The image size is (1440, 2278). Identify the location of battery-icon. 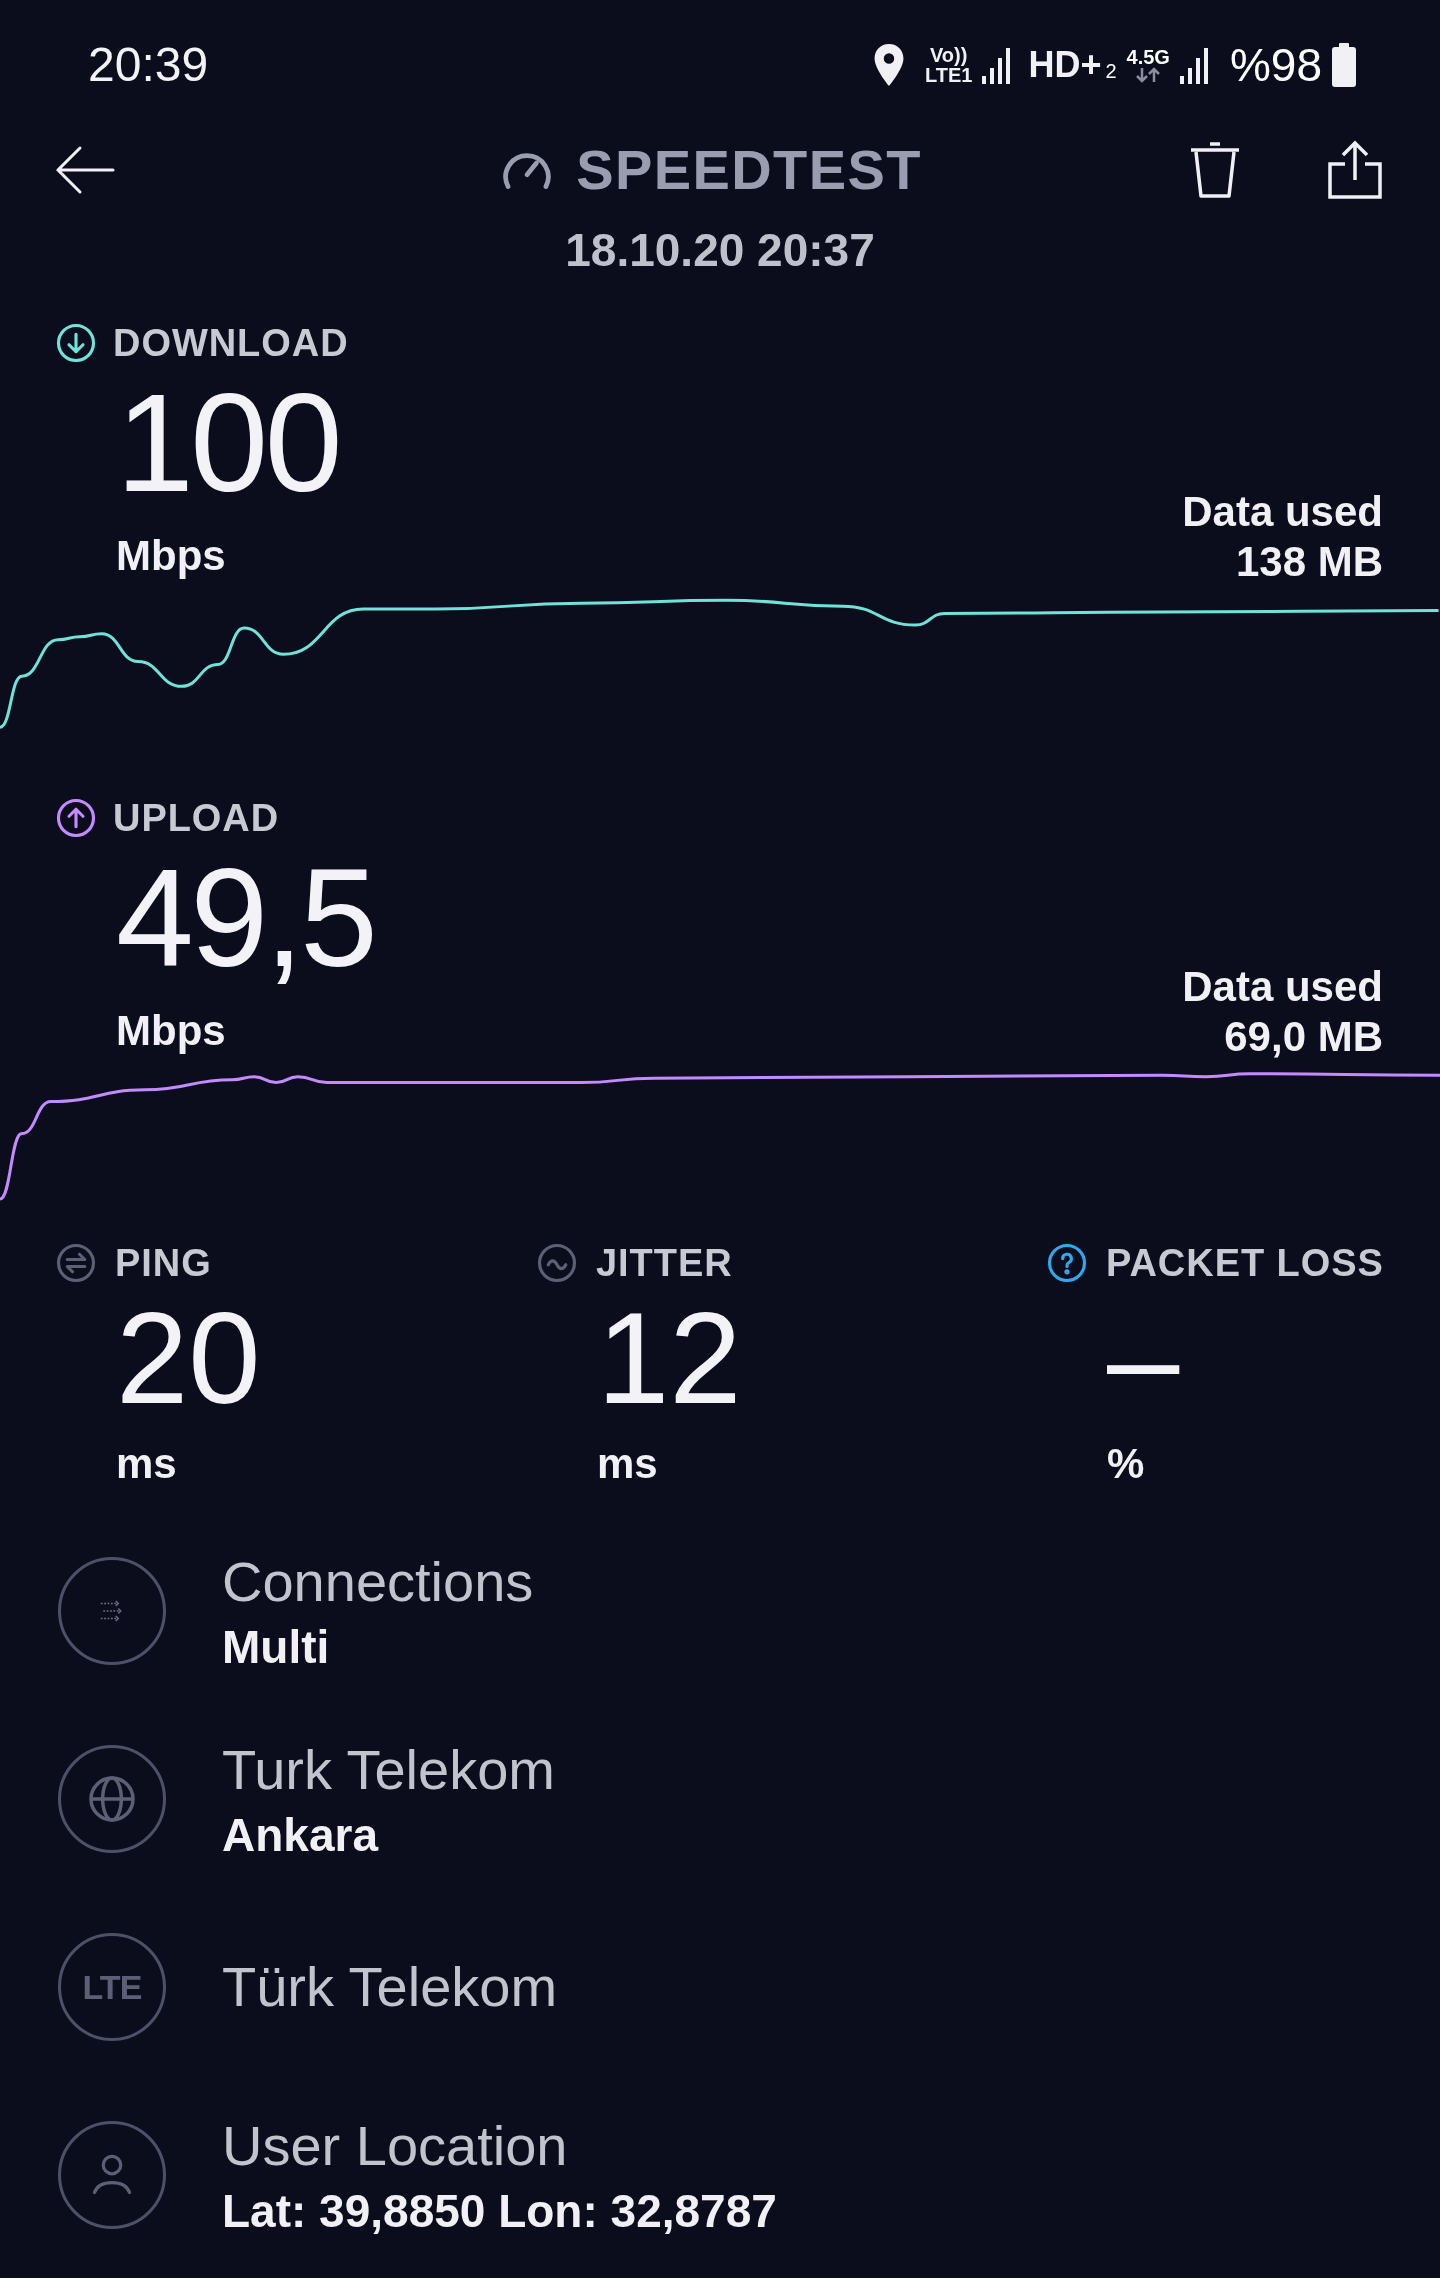
(1344, 65).